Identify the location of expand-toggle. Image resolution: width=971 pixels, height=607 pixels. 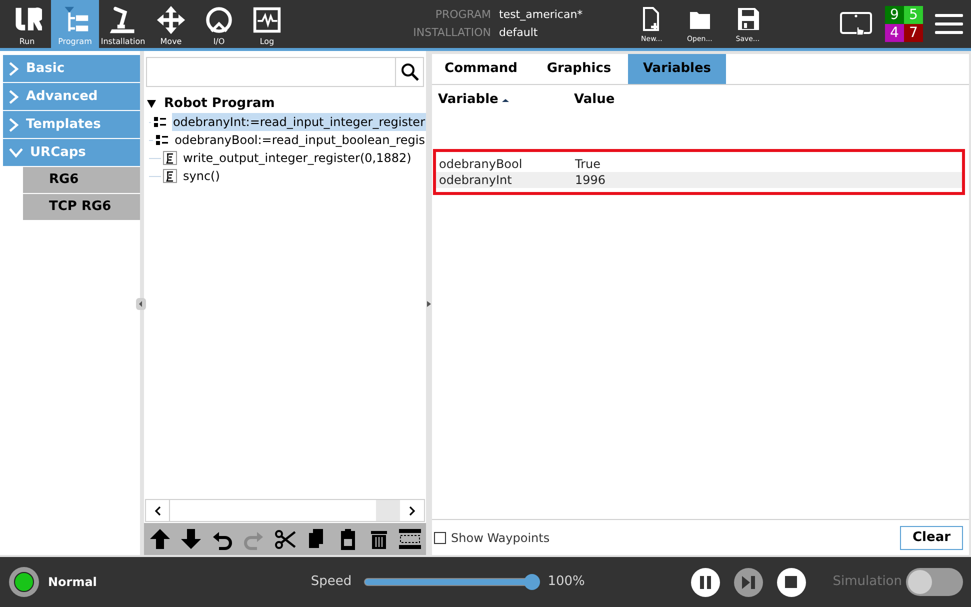
(153, 104).